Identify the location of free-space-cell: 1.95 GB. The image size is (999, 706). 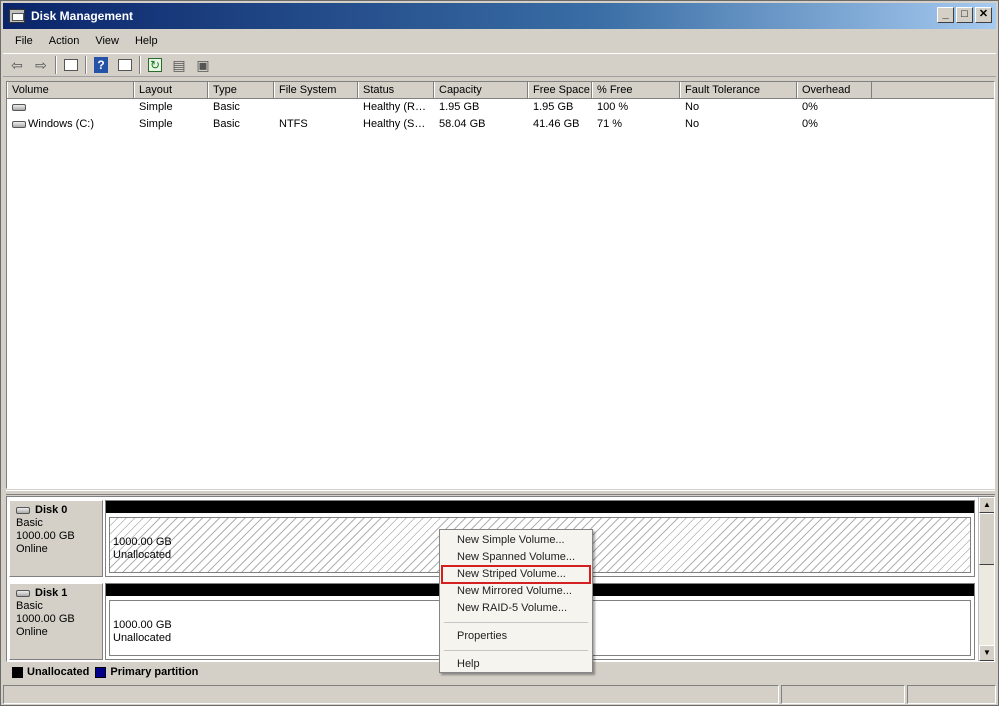
(553, 107).